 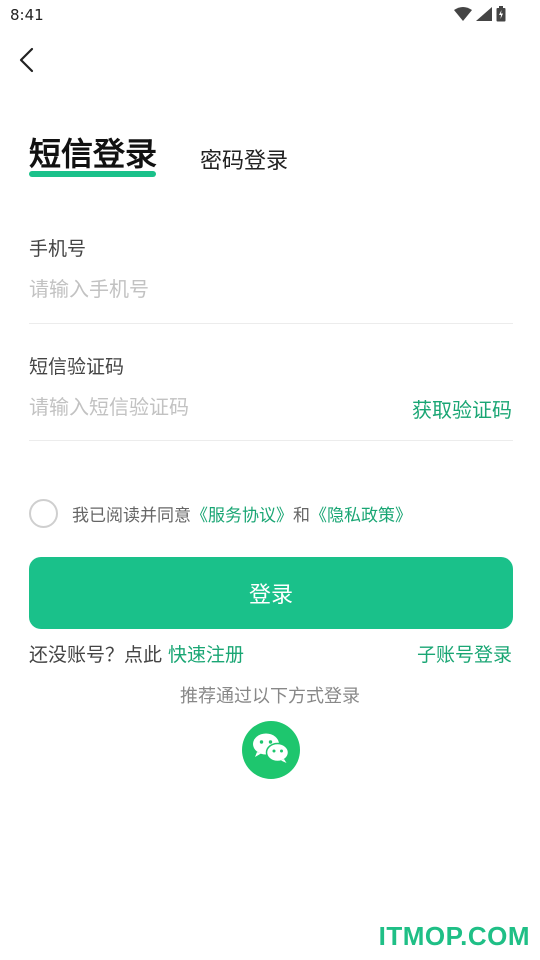 I want to click on wechat-icon, so click(x=271, y=750).